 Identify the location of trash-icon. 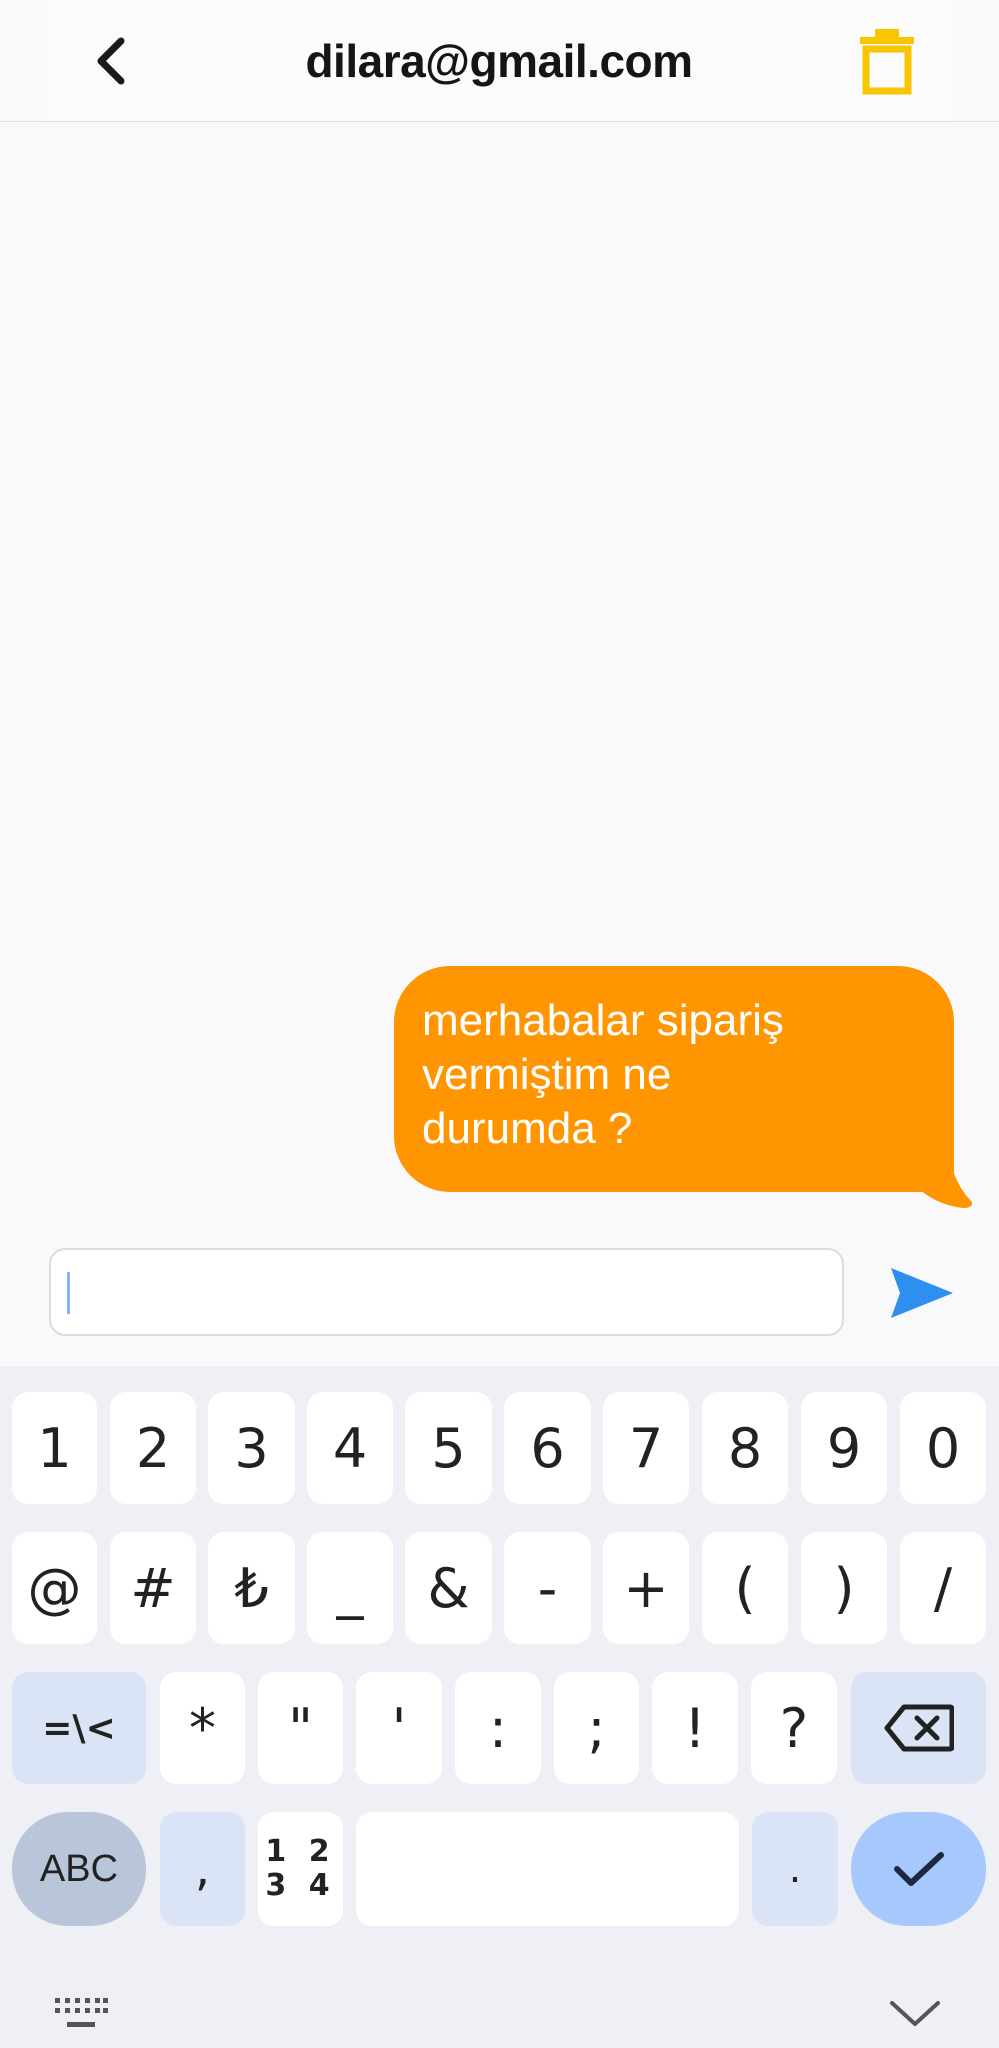
(887, 62).